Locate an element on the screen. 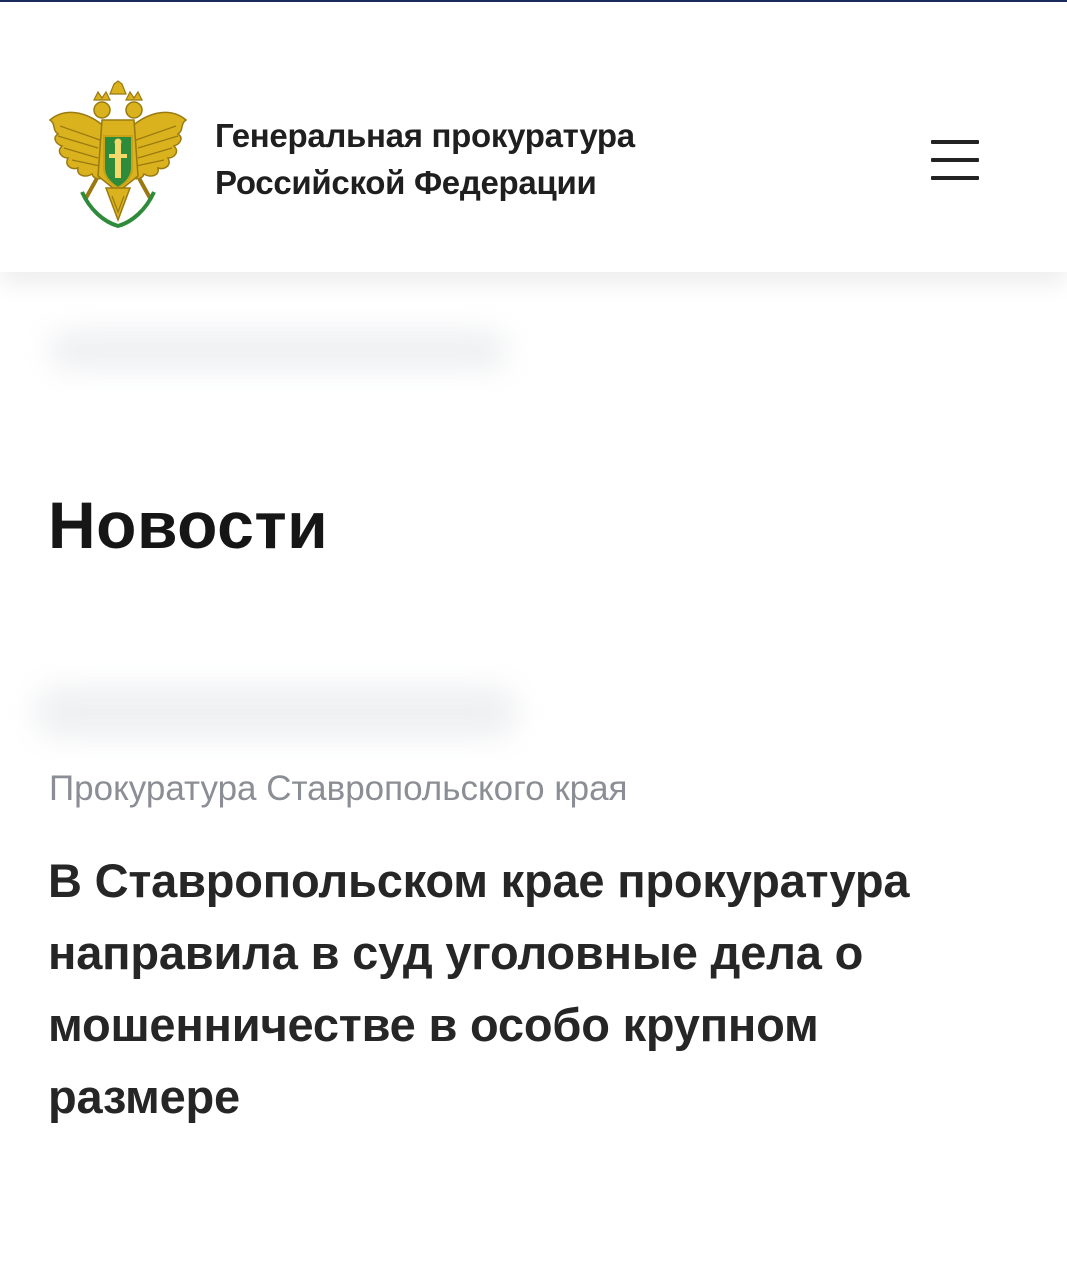  organization-name-line-1: Генеральная прокуратура is located at coordinates (425, 135).